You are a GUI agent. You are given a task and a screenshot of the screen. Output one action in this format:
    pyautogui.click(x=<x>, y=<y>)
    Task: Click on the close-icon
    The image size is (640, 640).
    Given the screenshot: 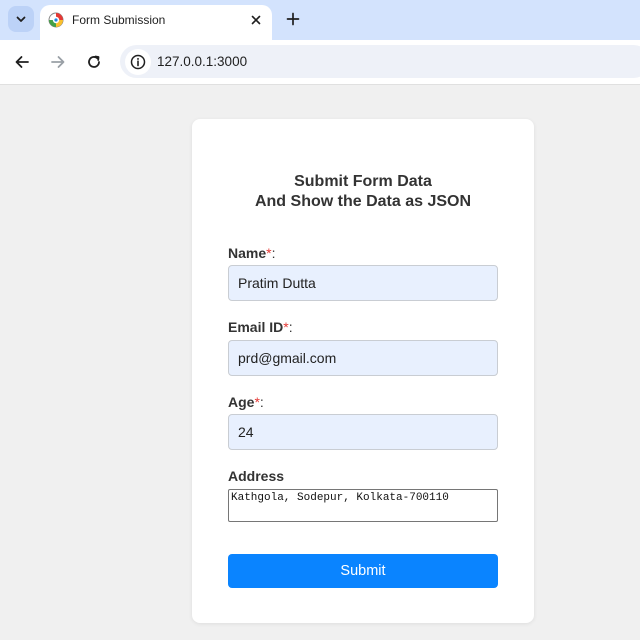 What is the action you would take?
    pyautogui.click(x=256, y=20)
    